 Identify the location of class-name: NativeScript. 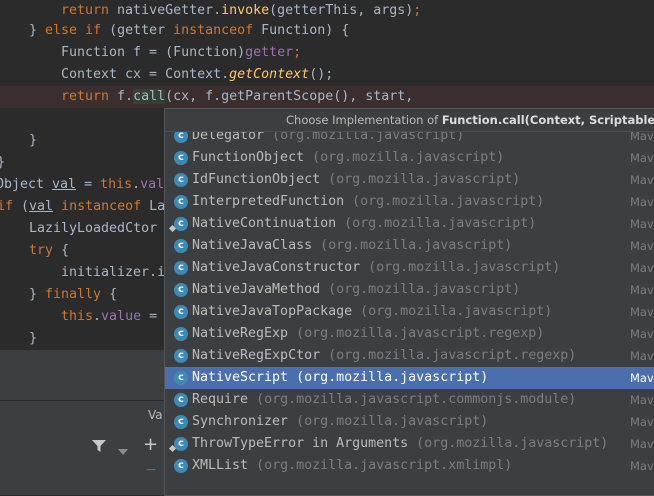
(240, 377).